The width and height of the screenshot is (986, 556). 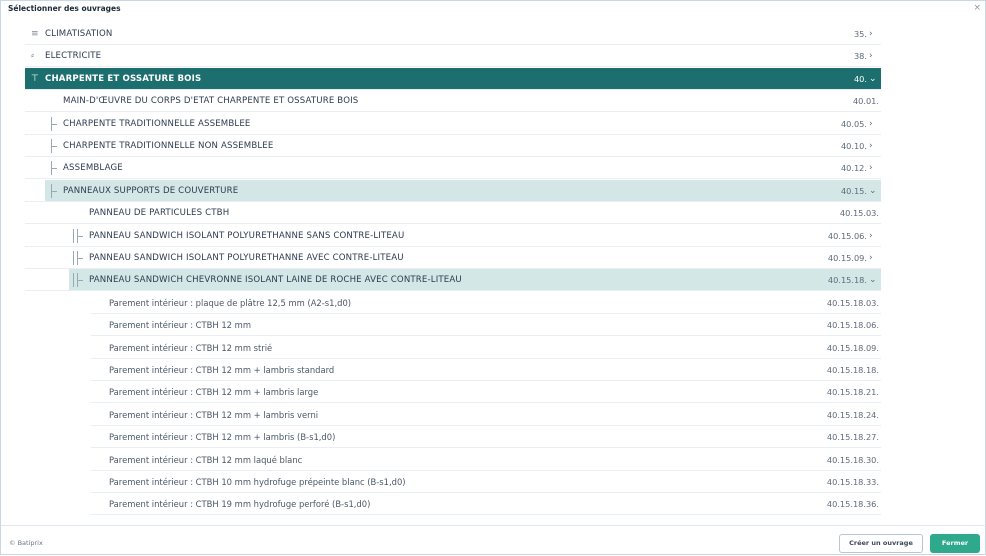 I want to click on row-code: 38., so click(x=860, y=56).